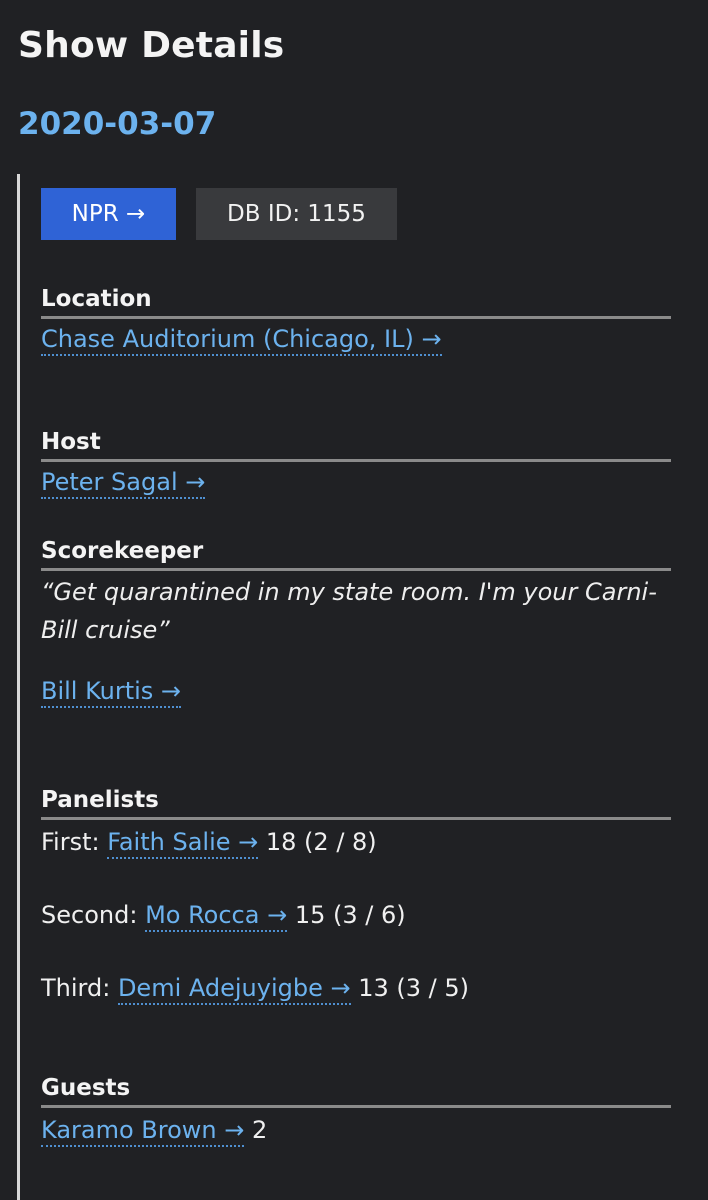 This screenshot has height=1200, width=708. Describe the element at coordinates (123, 483) in the screenshot. I see `host-link: Peter Sagal →` at that location.